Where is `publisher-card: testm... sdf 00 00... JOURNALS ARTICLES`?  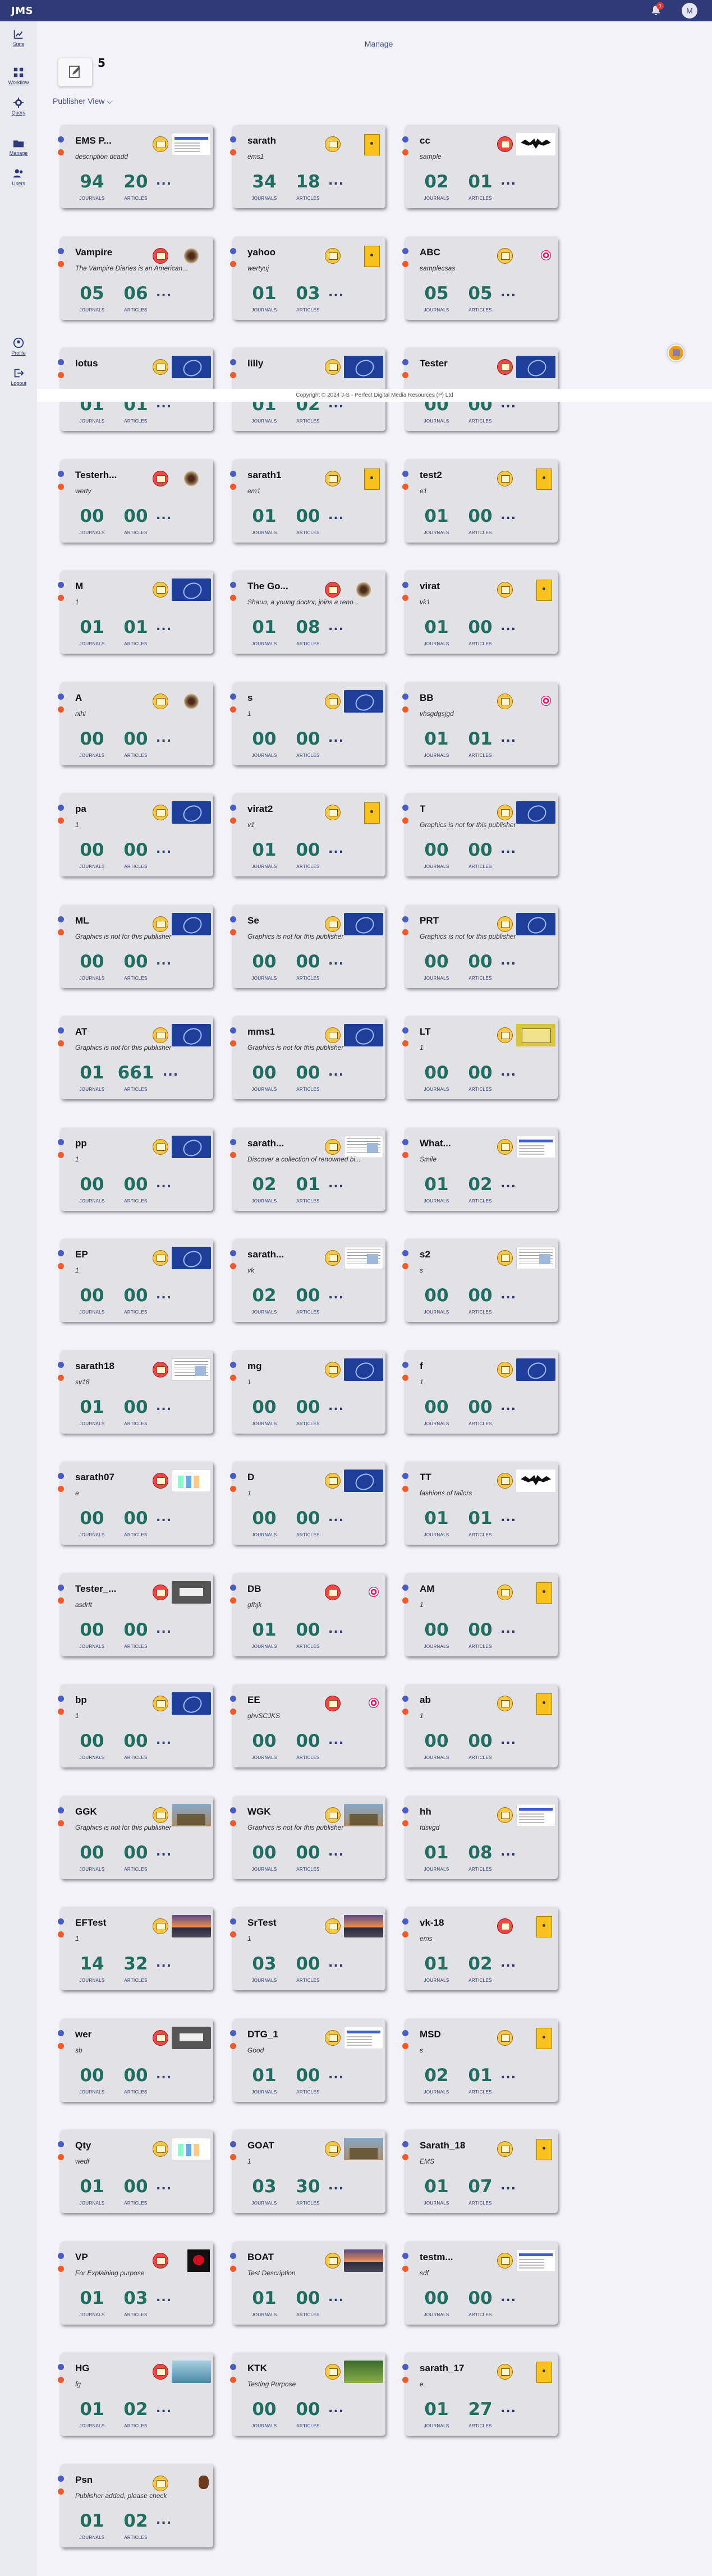 publisher-card: testm... sdf 00 00... JOURNALS ARTICLES is located at coordinates (480, 2283).